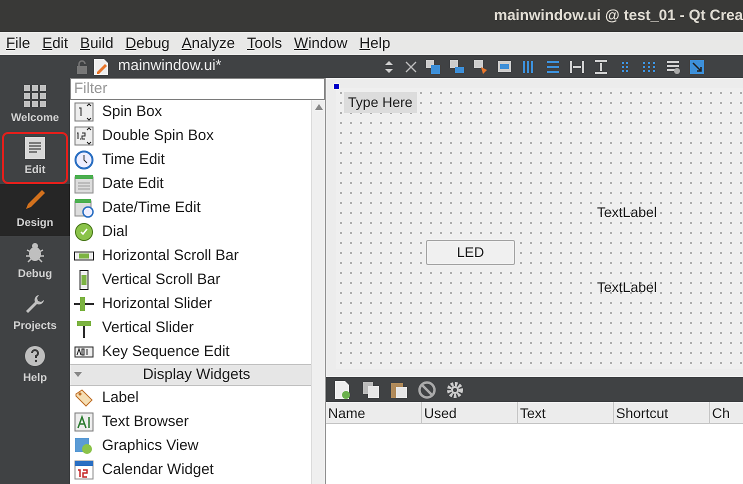  Describe the element at coordinates (190, 304) in the screenshot. I see `widget-item: Horizontal Slider` at that location.